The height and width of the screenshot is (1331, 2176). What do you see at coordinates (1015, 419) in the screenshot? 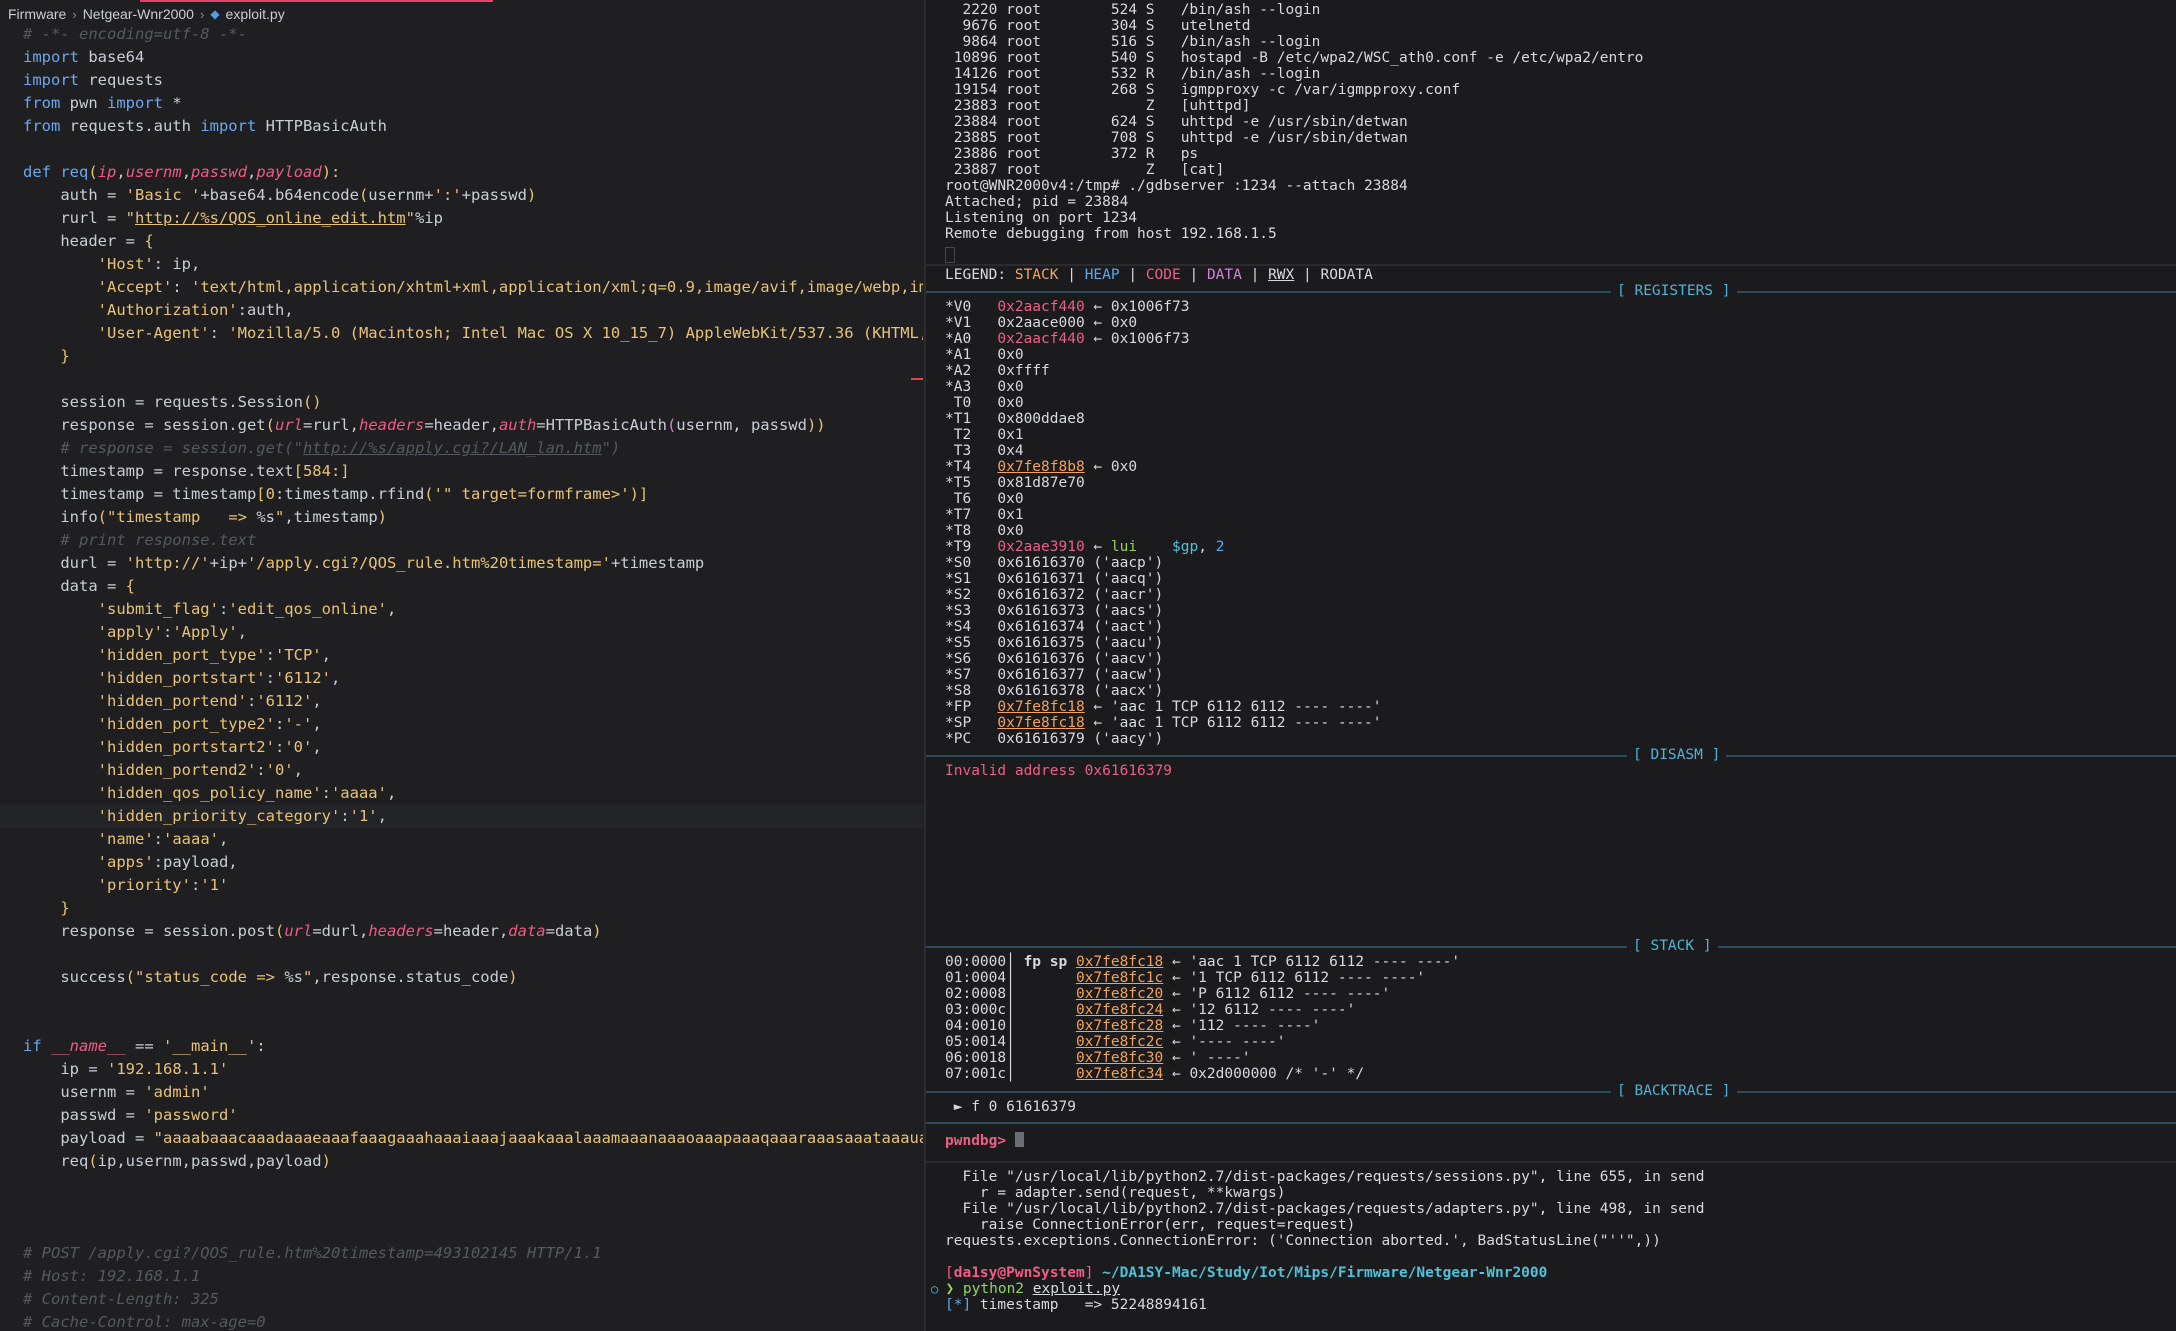
I see `register-row-segment: *T1 0x800ddae8` at bounding box center [1015, 419].